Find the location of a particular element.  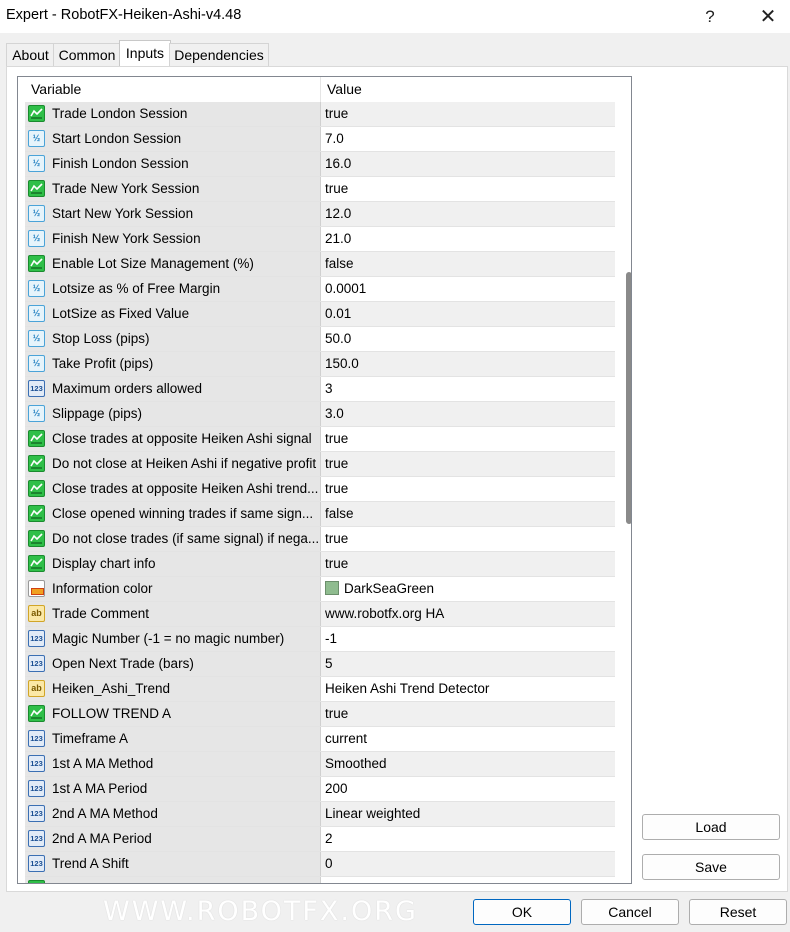

value-cell: current is located at coordinates (468, 739).